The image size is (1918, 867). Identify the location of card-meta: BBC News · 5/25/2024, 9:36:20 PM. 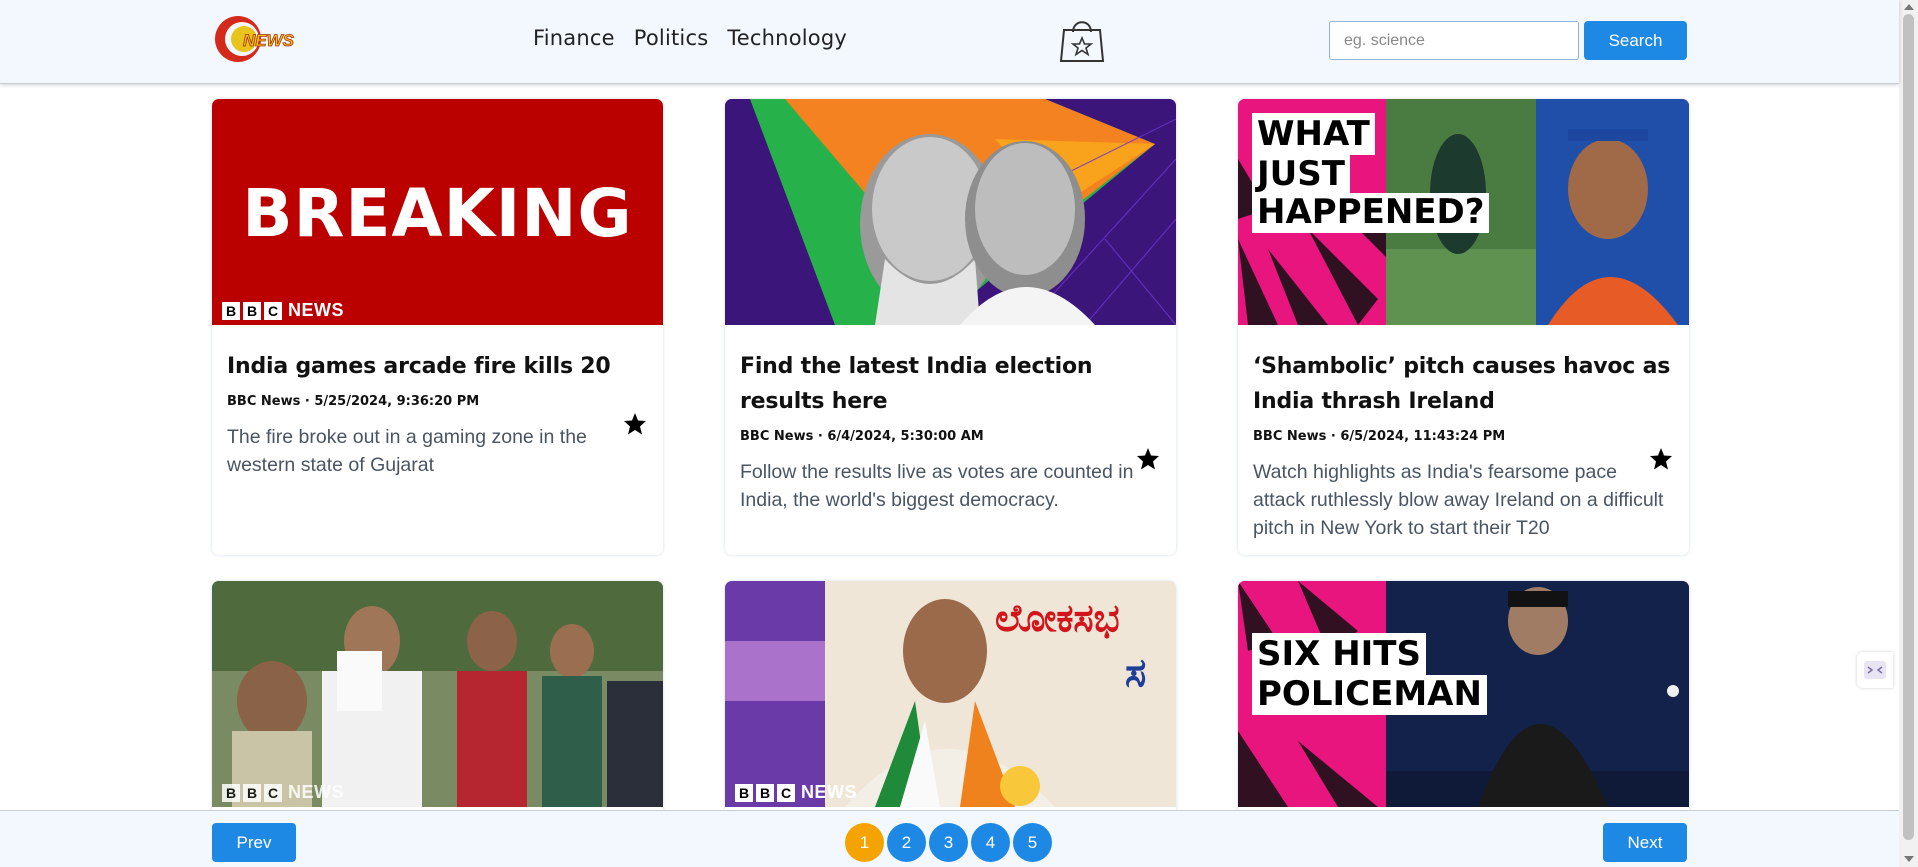
(353, 401).